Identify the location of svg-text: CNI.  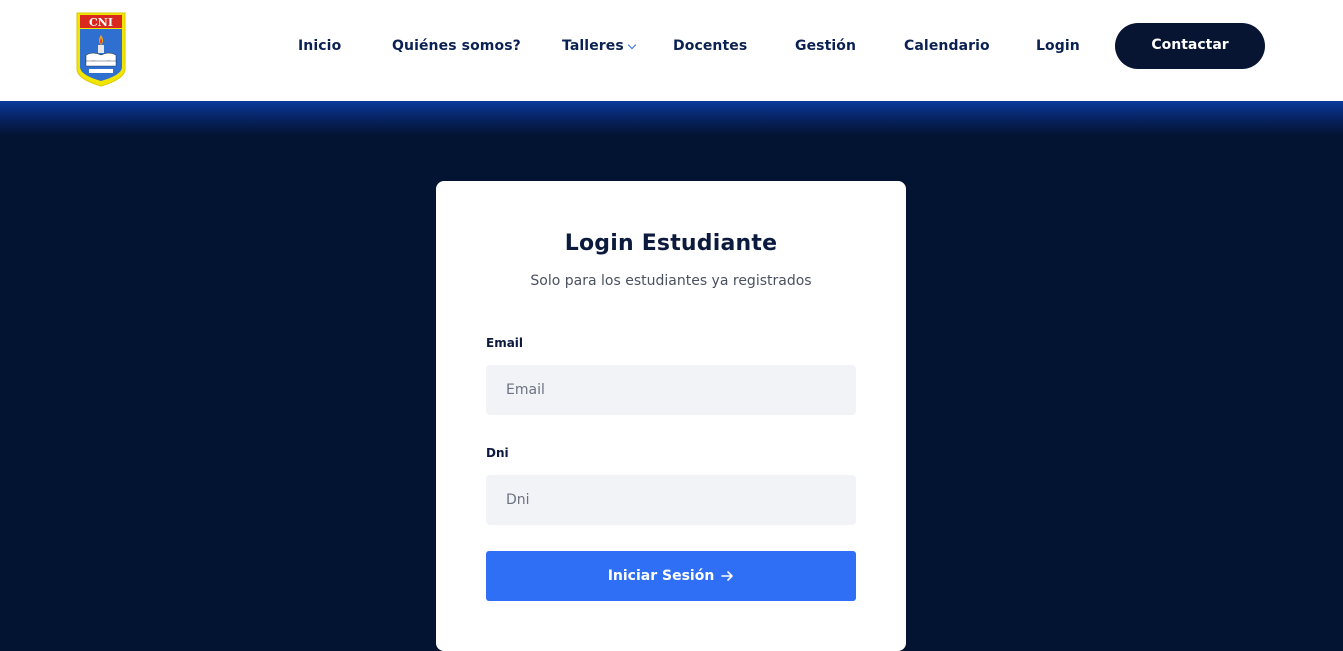
(101, 22).